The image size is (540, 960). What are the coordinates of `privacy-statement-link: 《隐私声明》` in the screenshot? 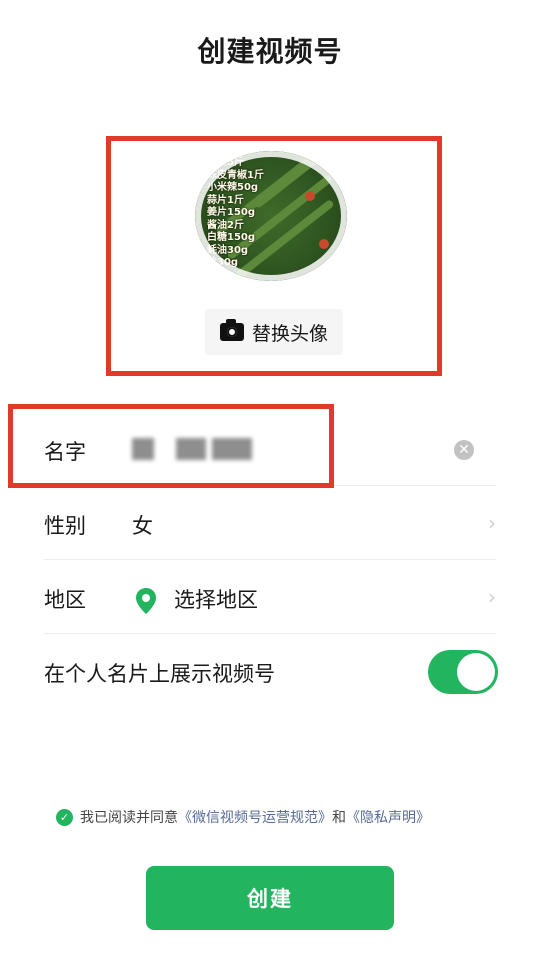 It's located at (388, 818).